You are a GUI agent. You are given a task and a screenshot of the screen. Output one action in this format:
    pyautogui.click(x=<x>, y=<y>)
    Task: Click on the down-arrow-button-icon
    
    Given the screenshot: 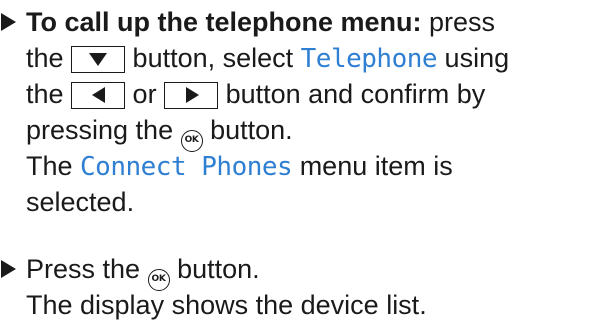 What is the action you would take?
    pyautogui.click(x=98, y=59)
    